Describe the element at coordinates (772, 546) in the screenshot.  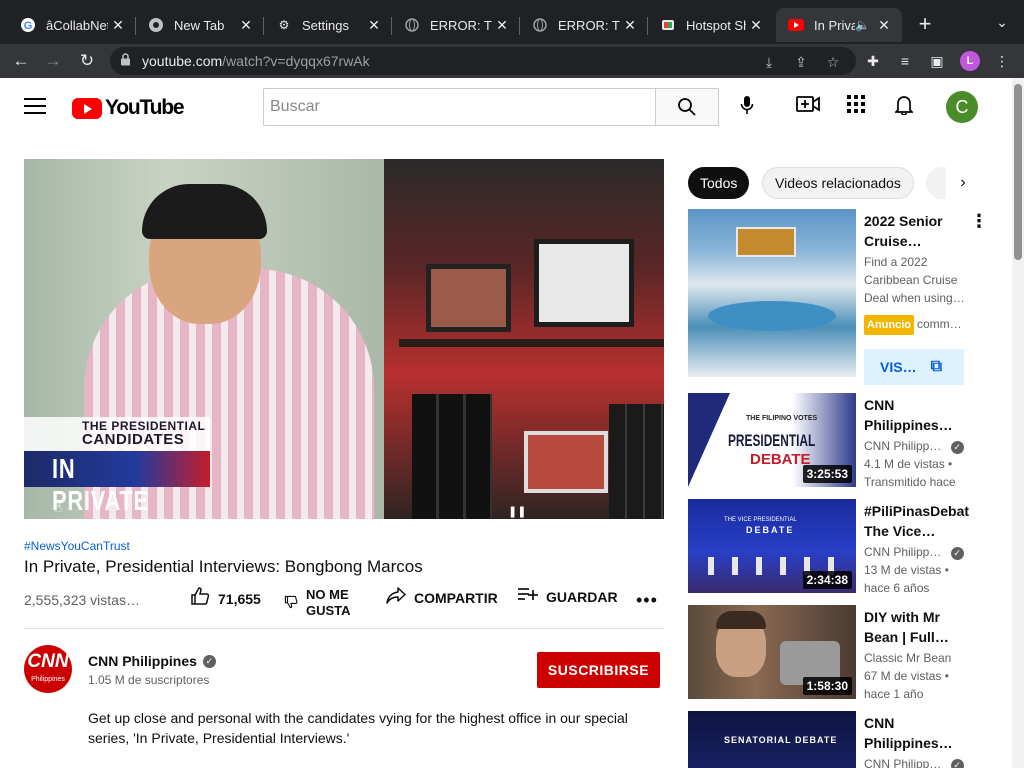
I see `video-thumbnail: THE VICE PRESIDENTIAL DEBATE 2:34:38` at that location.